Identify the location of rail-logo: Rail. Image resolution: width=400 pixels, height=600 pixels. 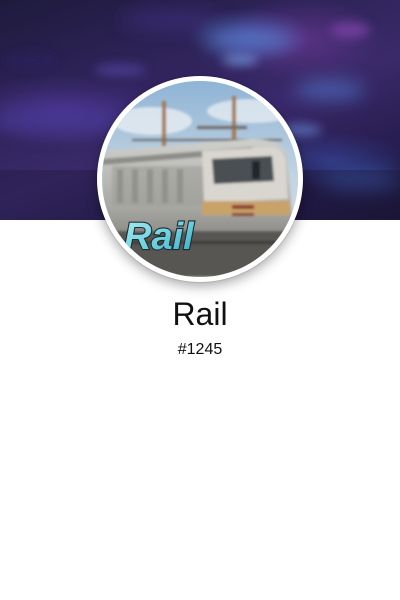
(159, 237).